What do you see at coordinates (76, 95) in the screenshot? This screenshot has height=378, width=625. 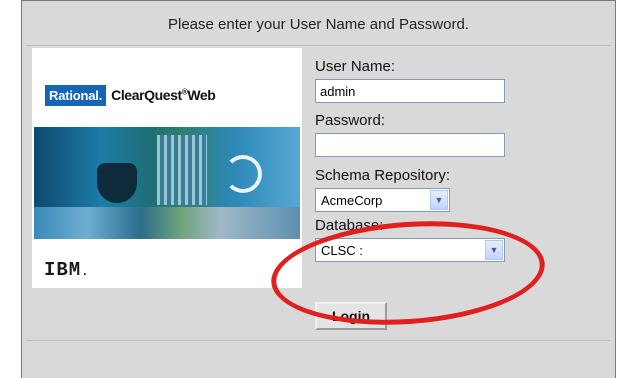 I see `rational-logo: Rational.` at bounding box center [76, 95].